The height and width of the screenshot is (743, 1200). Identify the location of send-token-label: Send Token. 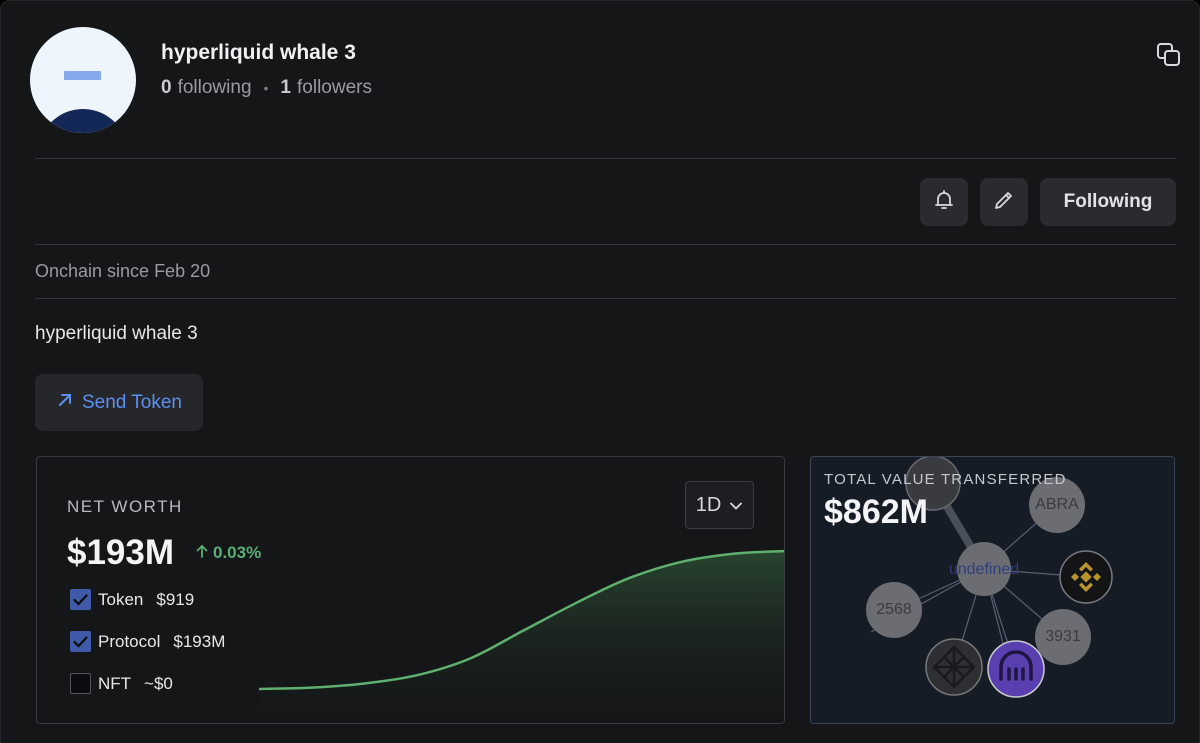
(131, 402).